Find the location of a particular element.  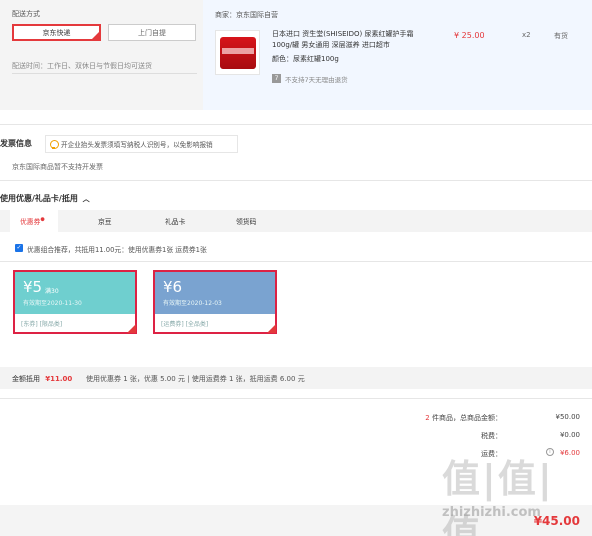

coupon-card-dongquan: ¥5 满30 有效期至2020-11-30 [东券] [限品类] is located at coordinates (75, 302).